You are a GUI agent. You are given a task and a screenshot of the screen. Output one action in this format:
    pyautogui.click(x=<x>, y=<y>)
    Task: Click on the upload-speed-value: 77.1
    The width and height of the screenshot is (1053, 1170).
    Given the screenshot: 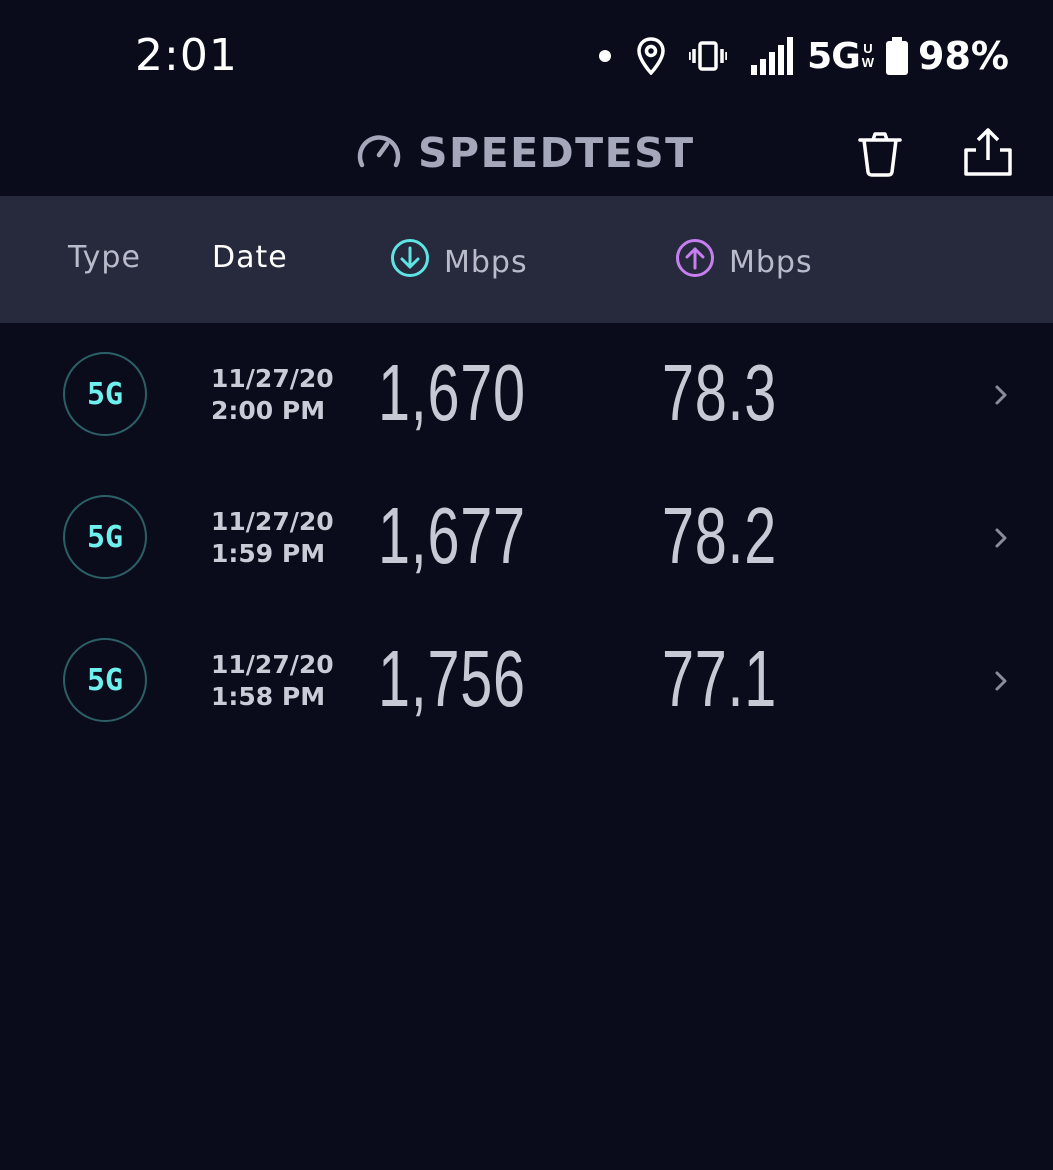 What is the action you would take?
    pyautogui.click(x=719, y=678)
    